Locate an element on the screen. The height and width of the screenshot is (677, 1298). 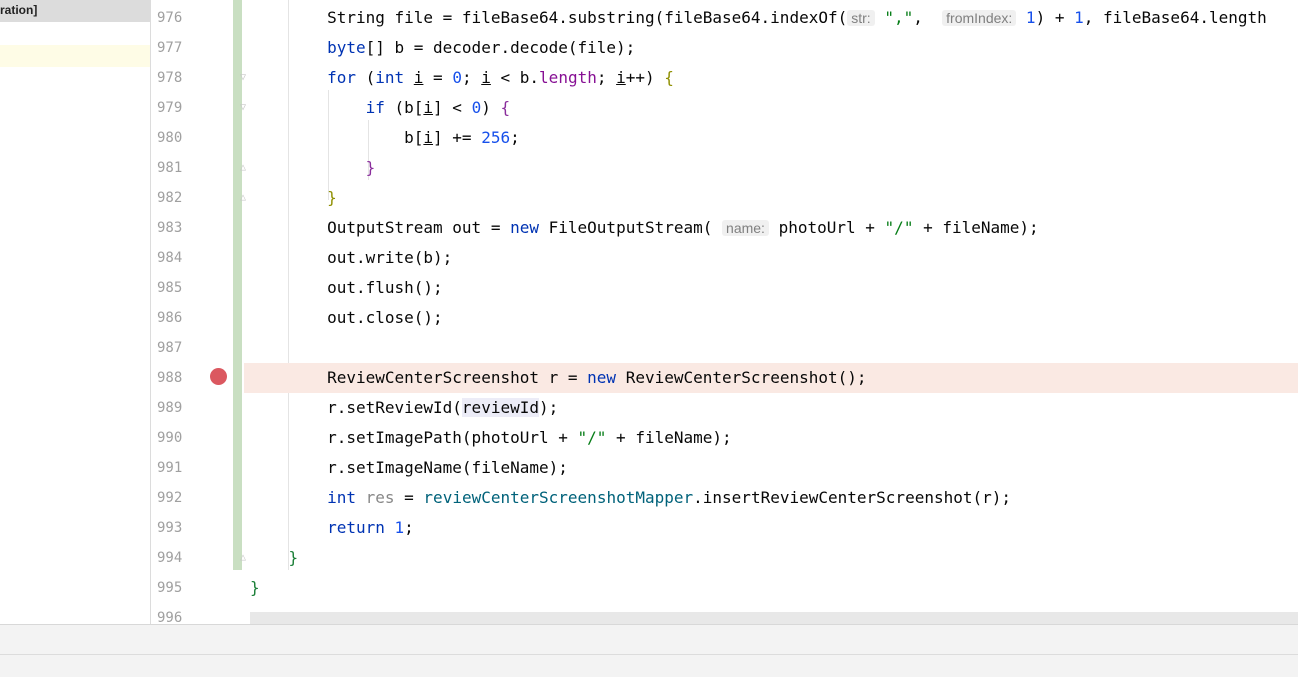
parameter-hint: fromIndex: is located at coordinates (979, 18).